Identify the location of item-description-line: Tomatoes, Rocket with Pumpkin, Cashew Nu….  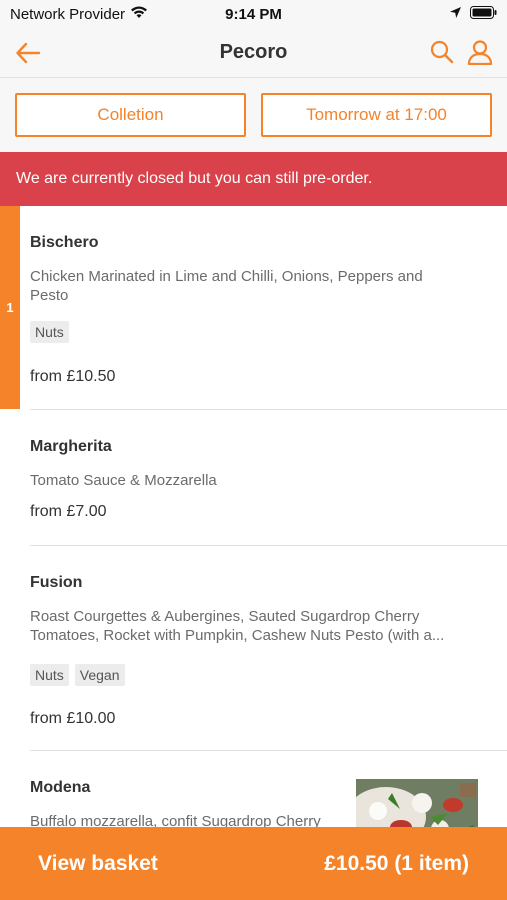
(237, 635).